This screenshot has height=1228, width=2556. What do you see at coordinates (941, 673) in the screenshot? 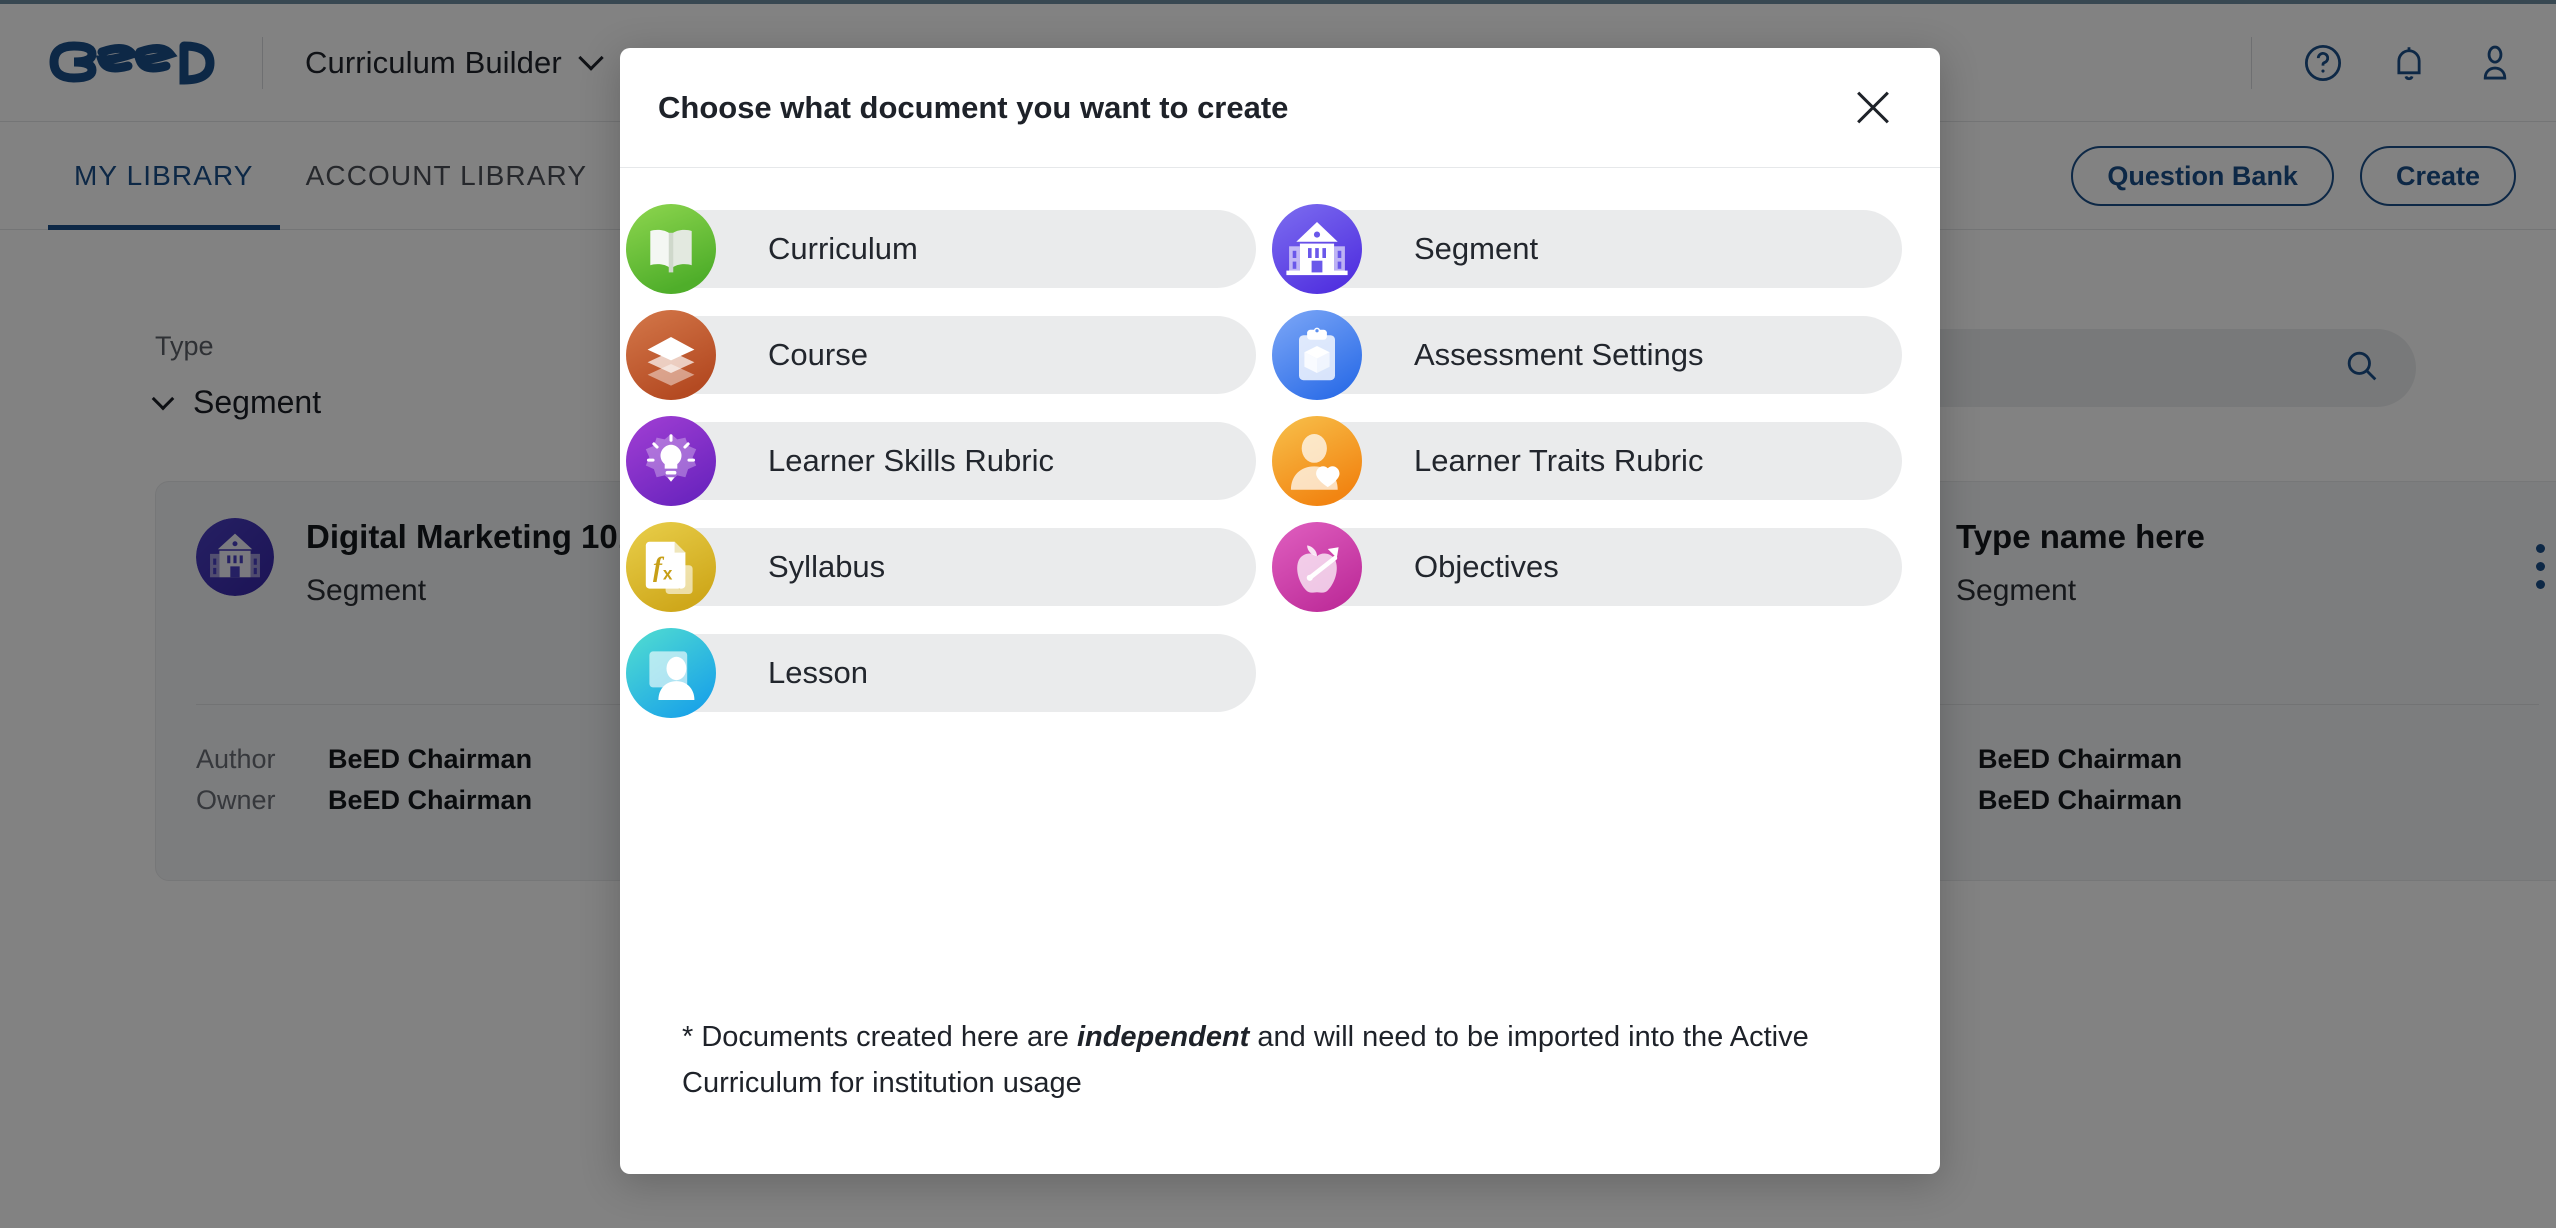
I see `option-lesson: Lesson` at bounding box center [941, 673].